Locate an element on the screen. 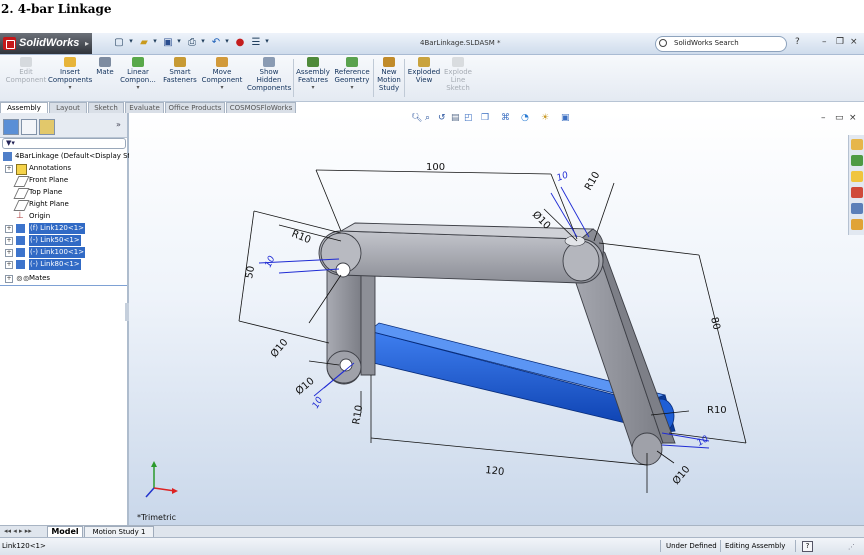 The image size is (864, 555). dim-80-label: 80 is located at coordinates (715, 323).